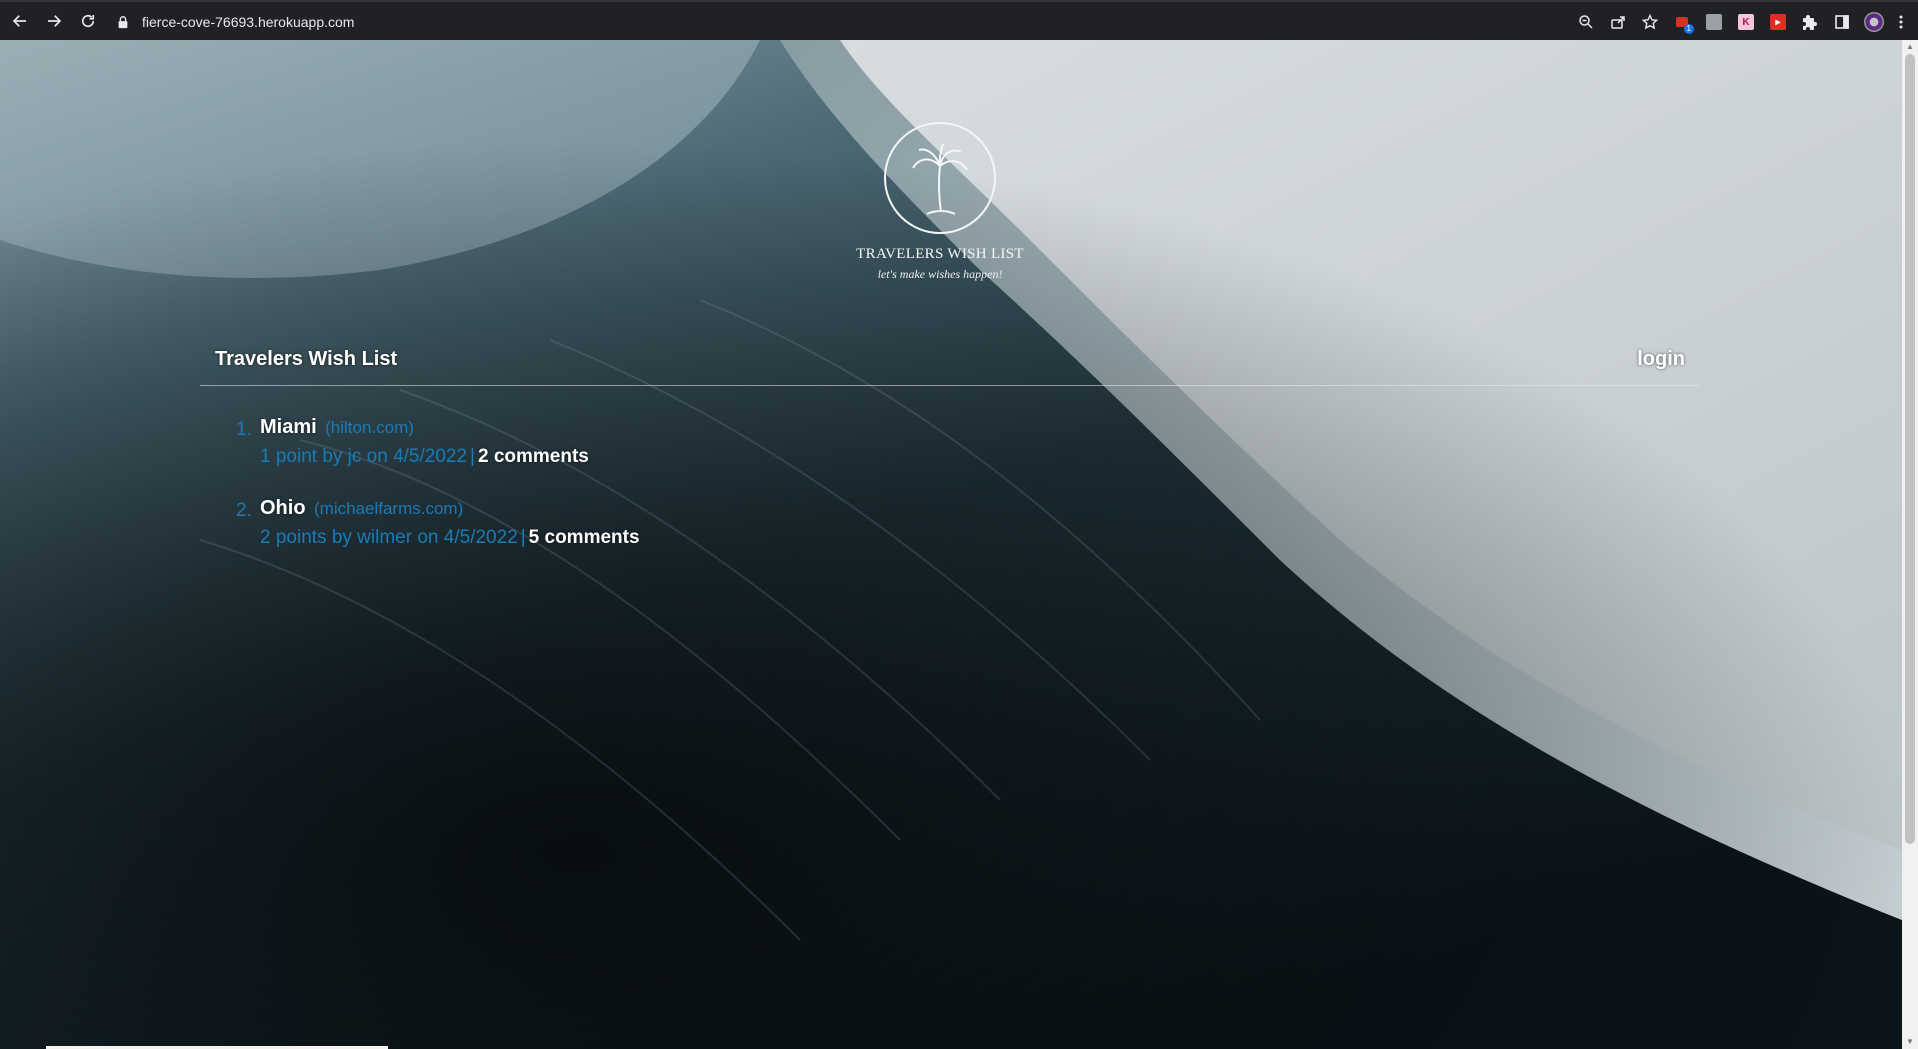  Describe the element at coordinates (533, 456) in the screenshot. I see `comments-link: 2 comments` at that location.